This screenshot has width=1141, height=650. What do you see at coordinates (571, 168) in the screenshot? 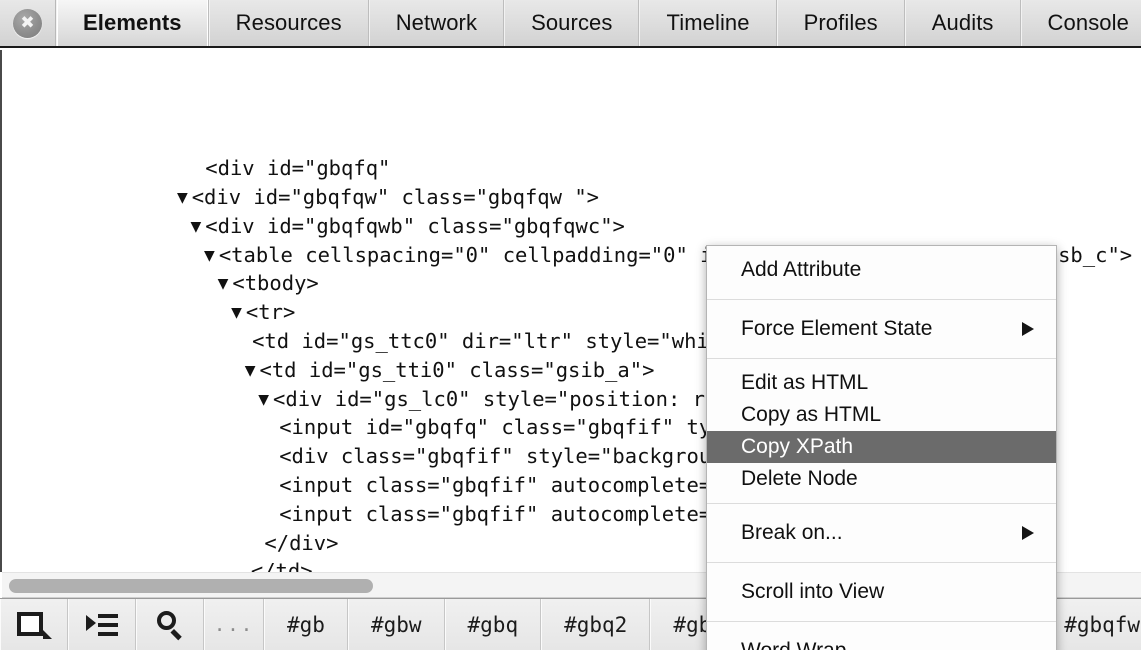
I see `dom-tree-node: <div id="gbqfq"` at bounding box center [571, 168].